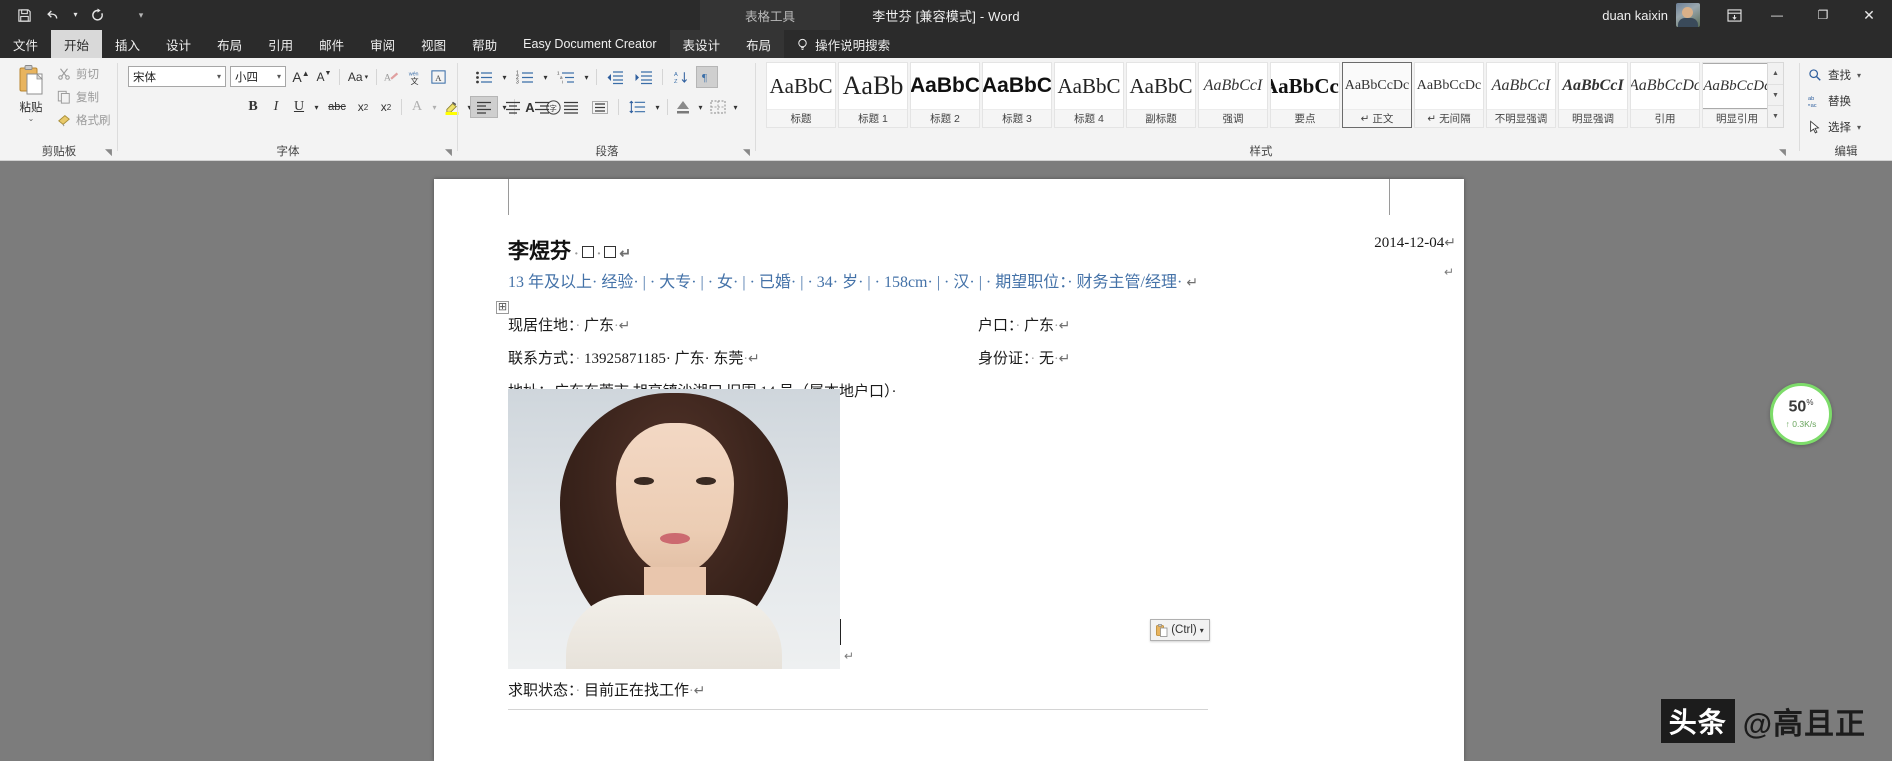 This screenshot has height=761, width=1892. I want to click on subscript-button: x2, so click(363, 107).